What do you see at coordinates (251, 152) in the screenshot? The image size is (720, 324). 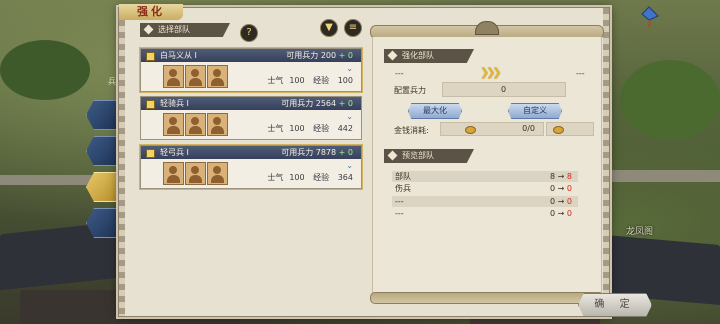 I see `troop-card-header: 轻弓兵 I 可用兵力 7878 + 0` at bounding box center [251, 152].